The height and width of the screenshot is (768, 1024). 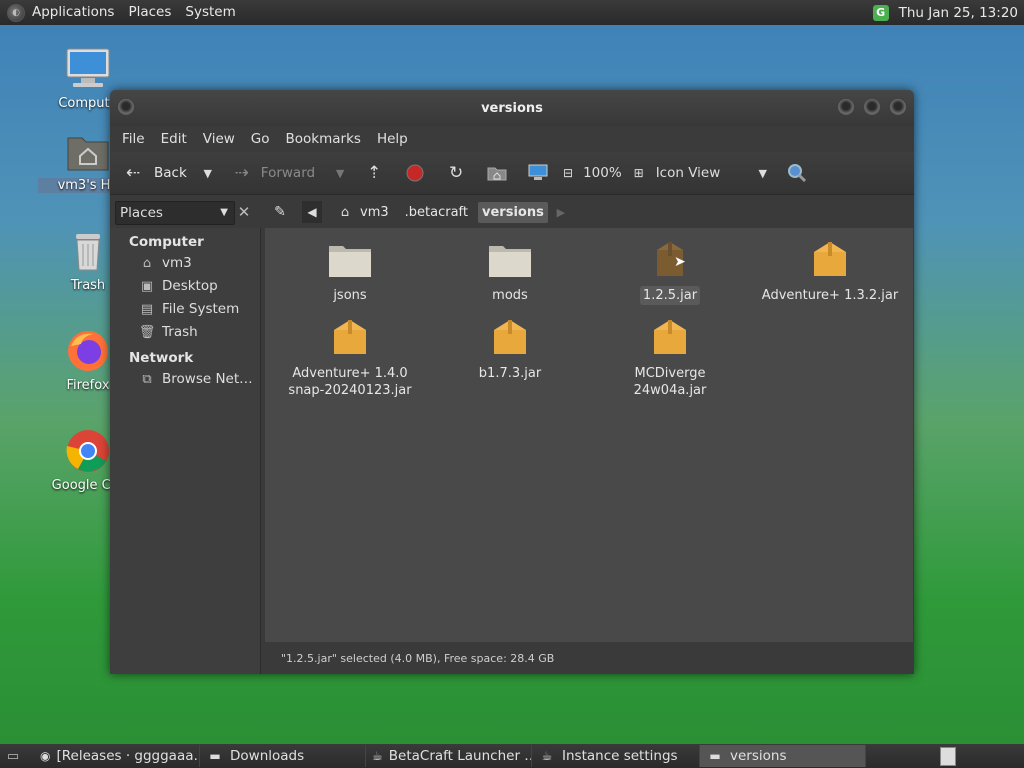 What do you see at coordinates (13, 756) in the screenshot?
I see `show-desktop-icon: ▭` at bounding box center [13, 756].